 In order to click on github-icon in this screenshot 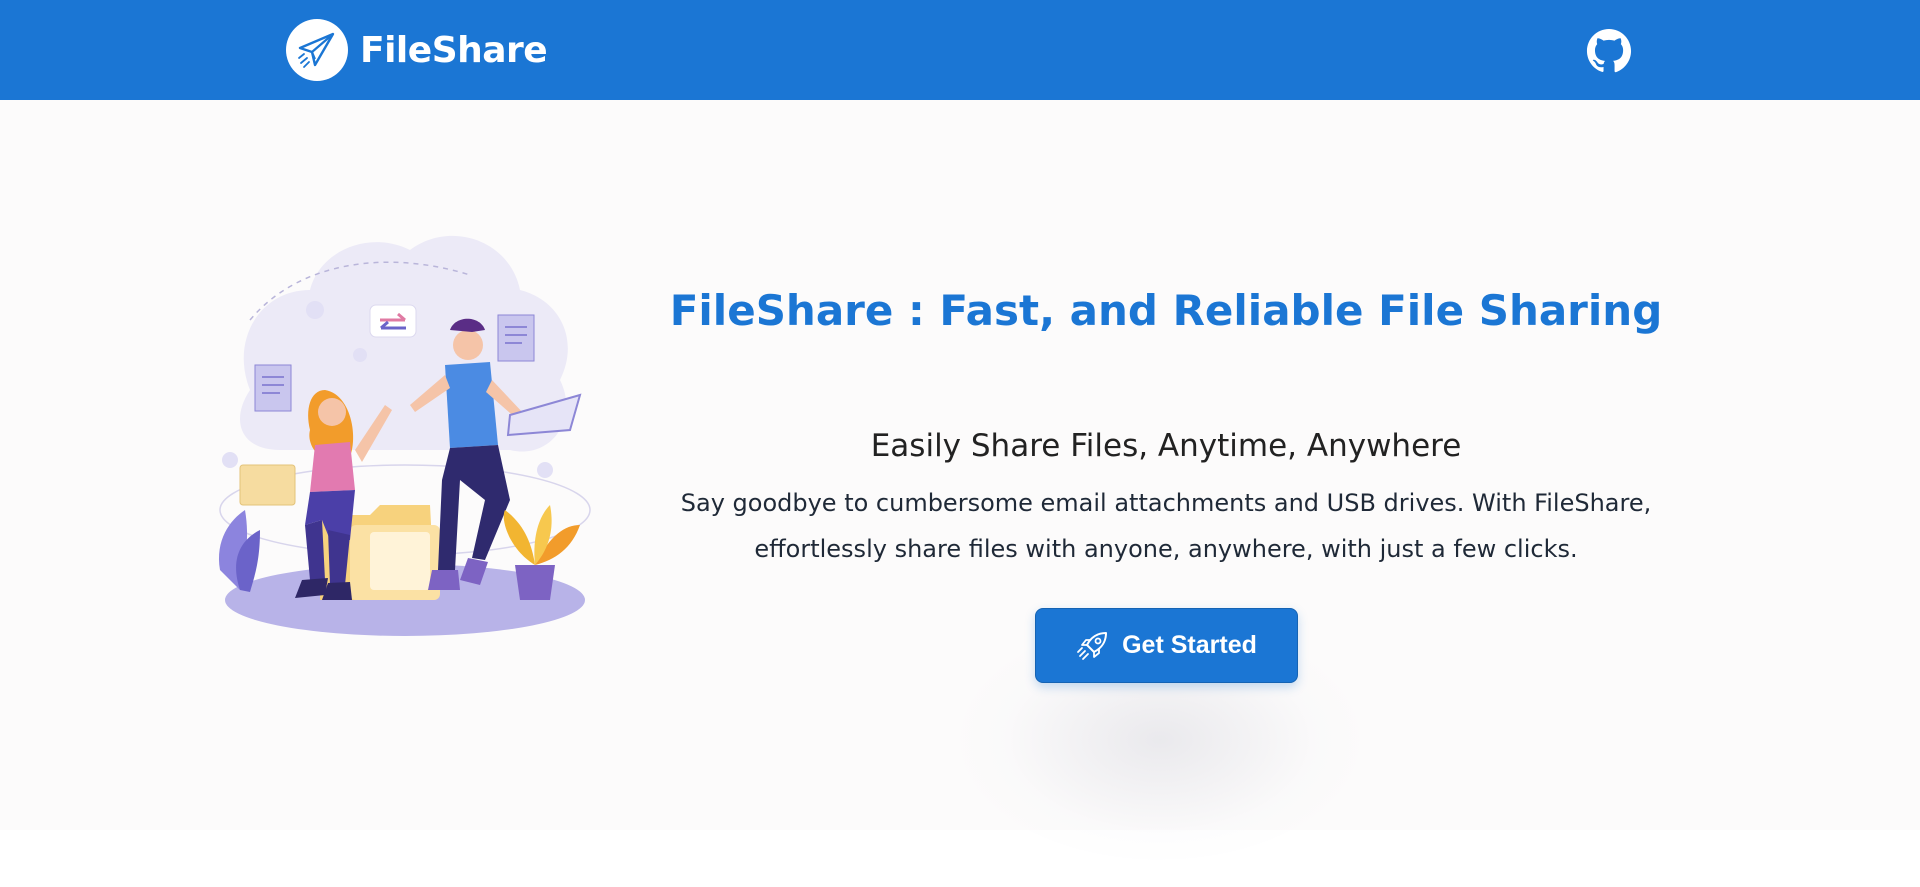, I will do `click(1609, 53)`.